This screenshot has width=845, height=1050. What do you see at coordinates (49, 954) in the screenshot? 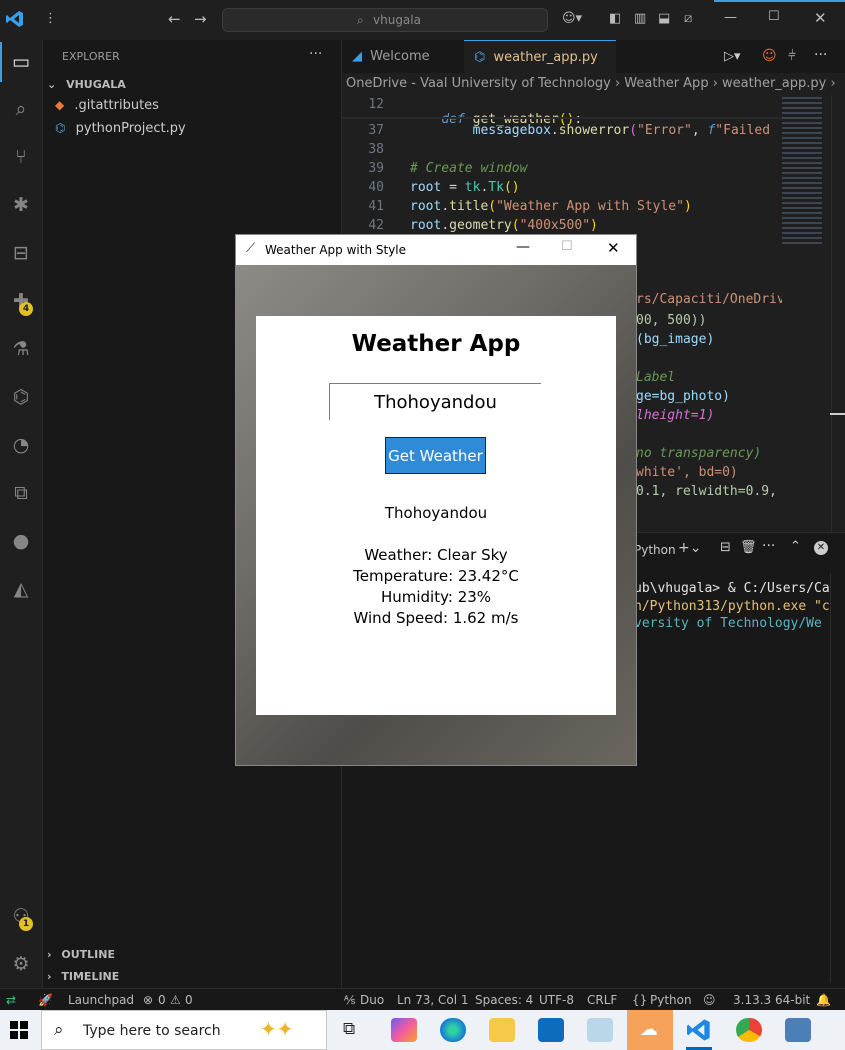
I see `chevron-right-icon: ›` at bounding box center [49, 954].